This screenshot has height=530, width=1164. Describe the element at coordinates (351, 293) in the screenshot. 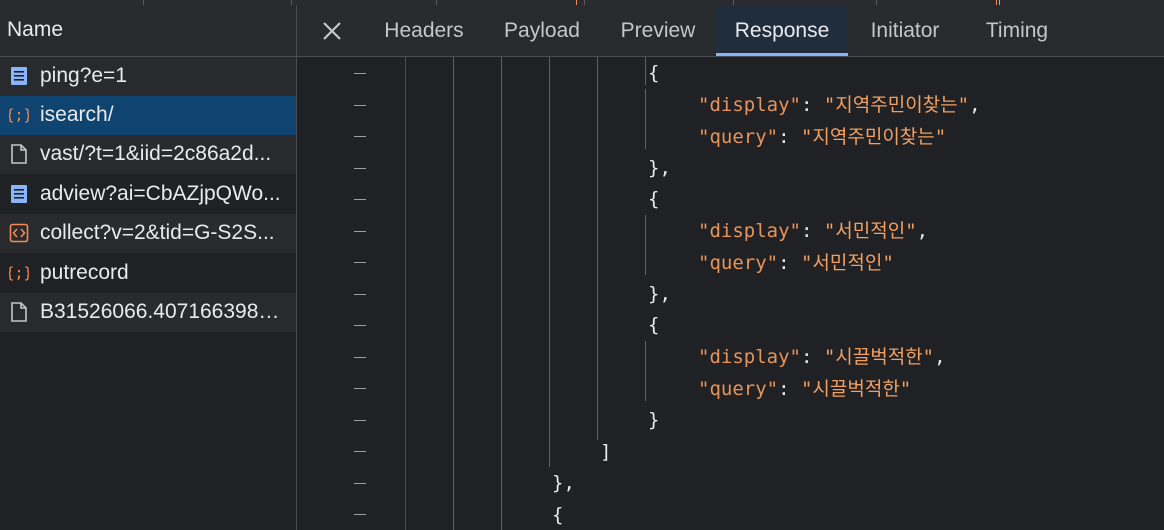

I see `fold-gutter` at that location.